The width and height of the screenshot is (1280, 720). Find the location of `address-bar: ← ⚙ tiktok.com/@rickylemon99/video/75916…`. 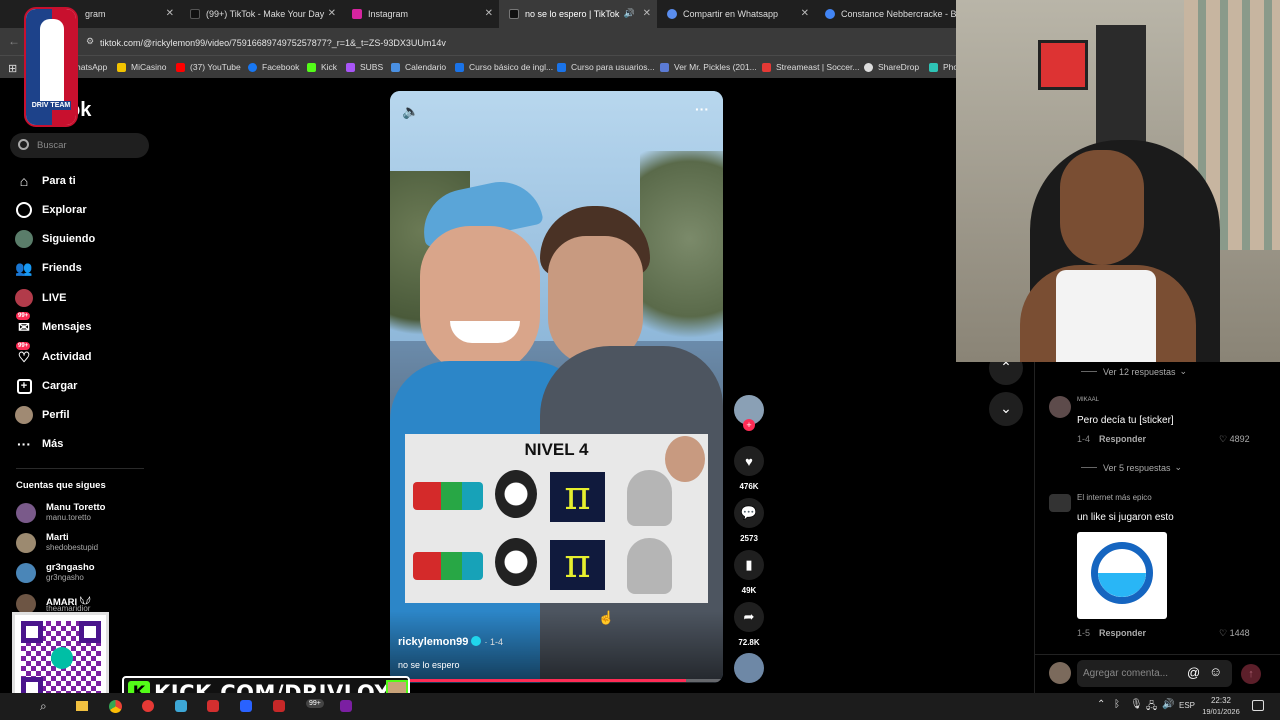

address-bar: ← ⚙ tiktok.com/@rickylemon99/video/75916… is located at coordinates (478, 41).